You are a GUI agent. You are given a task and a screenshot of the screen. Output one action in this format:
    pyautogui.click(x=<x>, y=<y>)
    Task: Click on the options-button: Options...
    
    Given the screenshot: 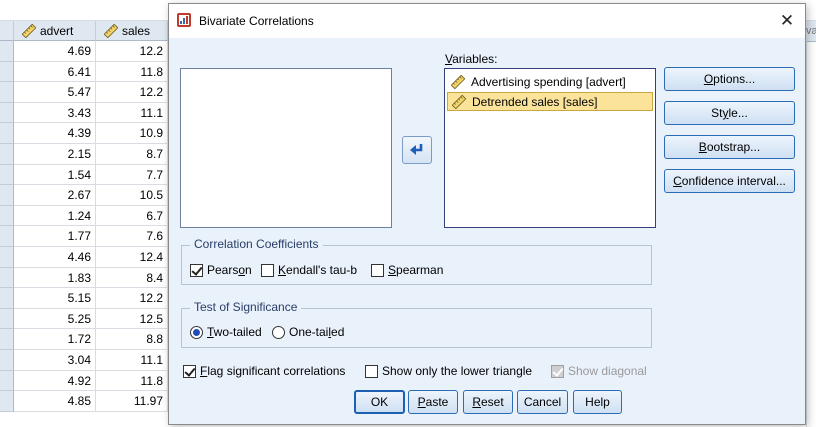 What is the action you would take?
    pyautogui.click(x=729, y=79)
    